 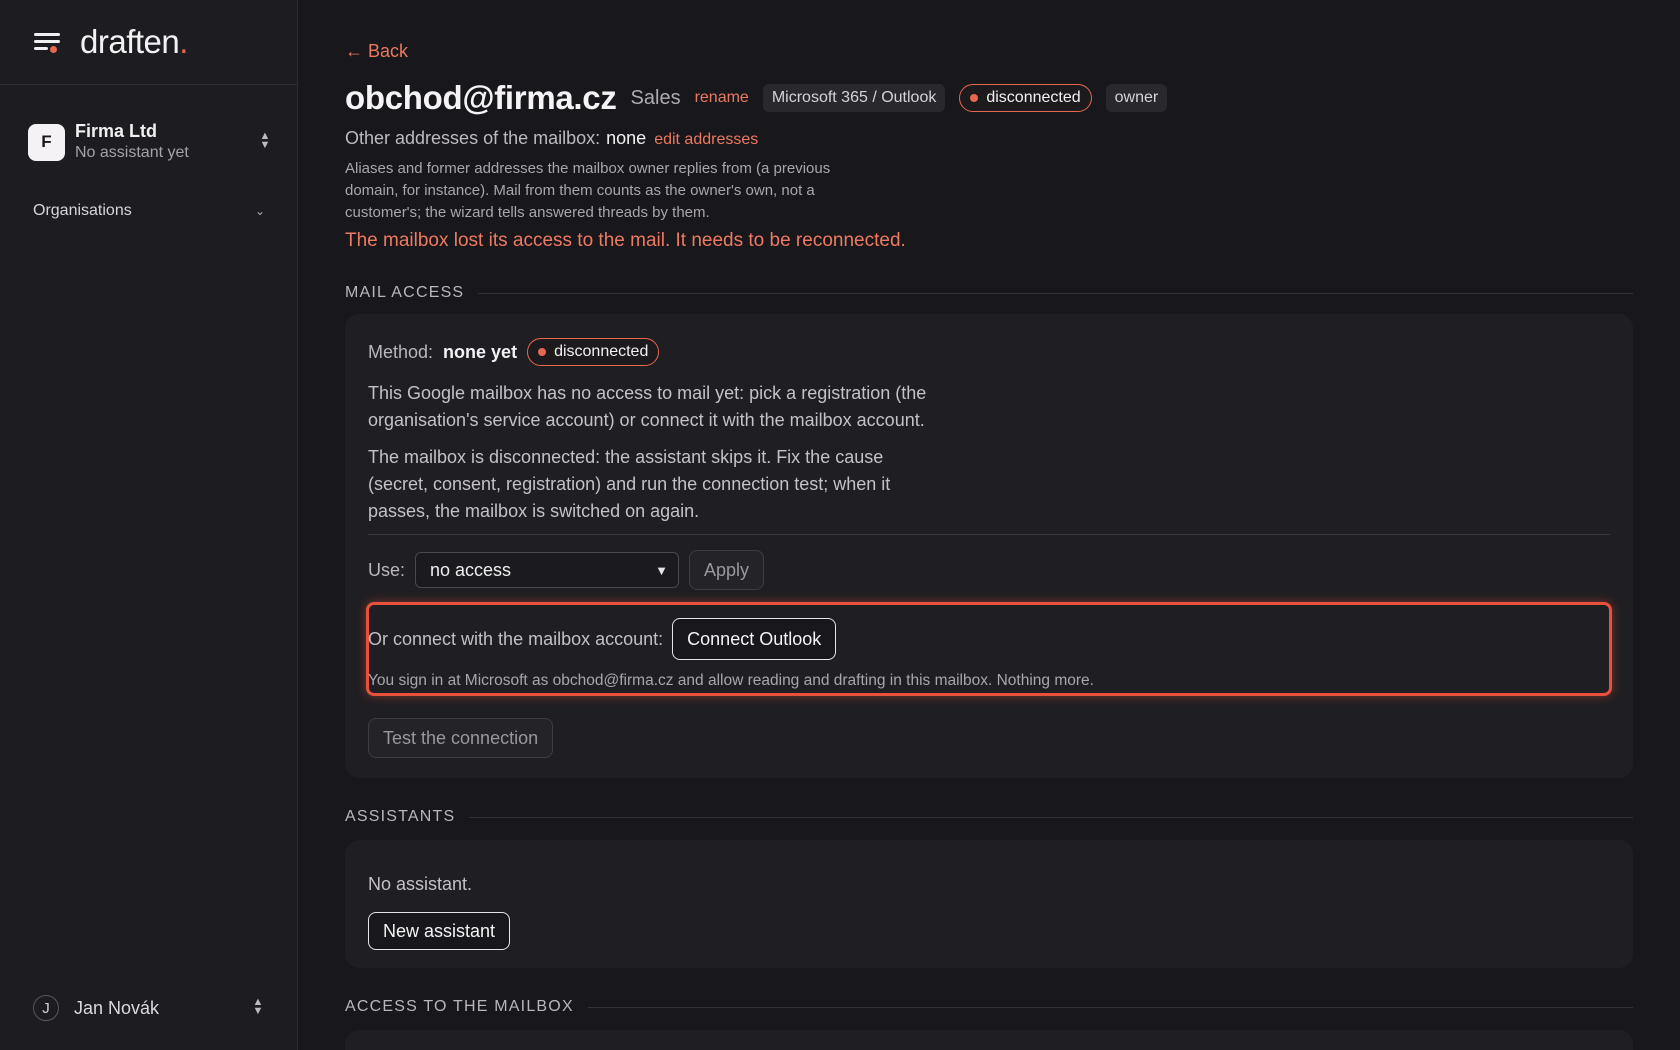 I want to click on section-title: MAIL ACCESS, so click(x=405, y=292).